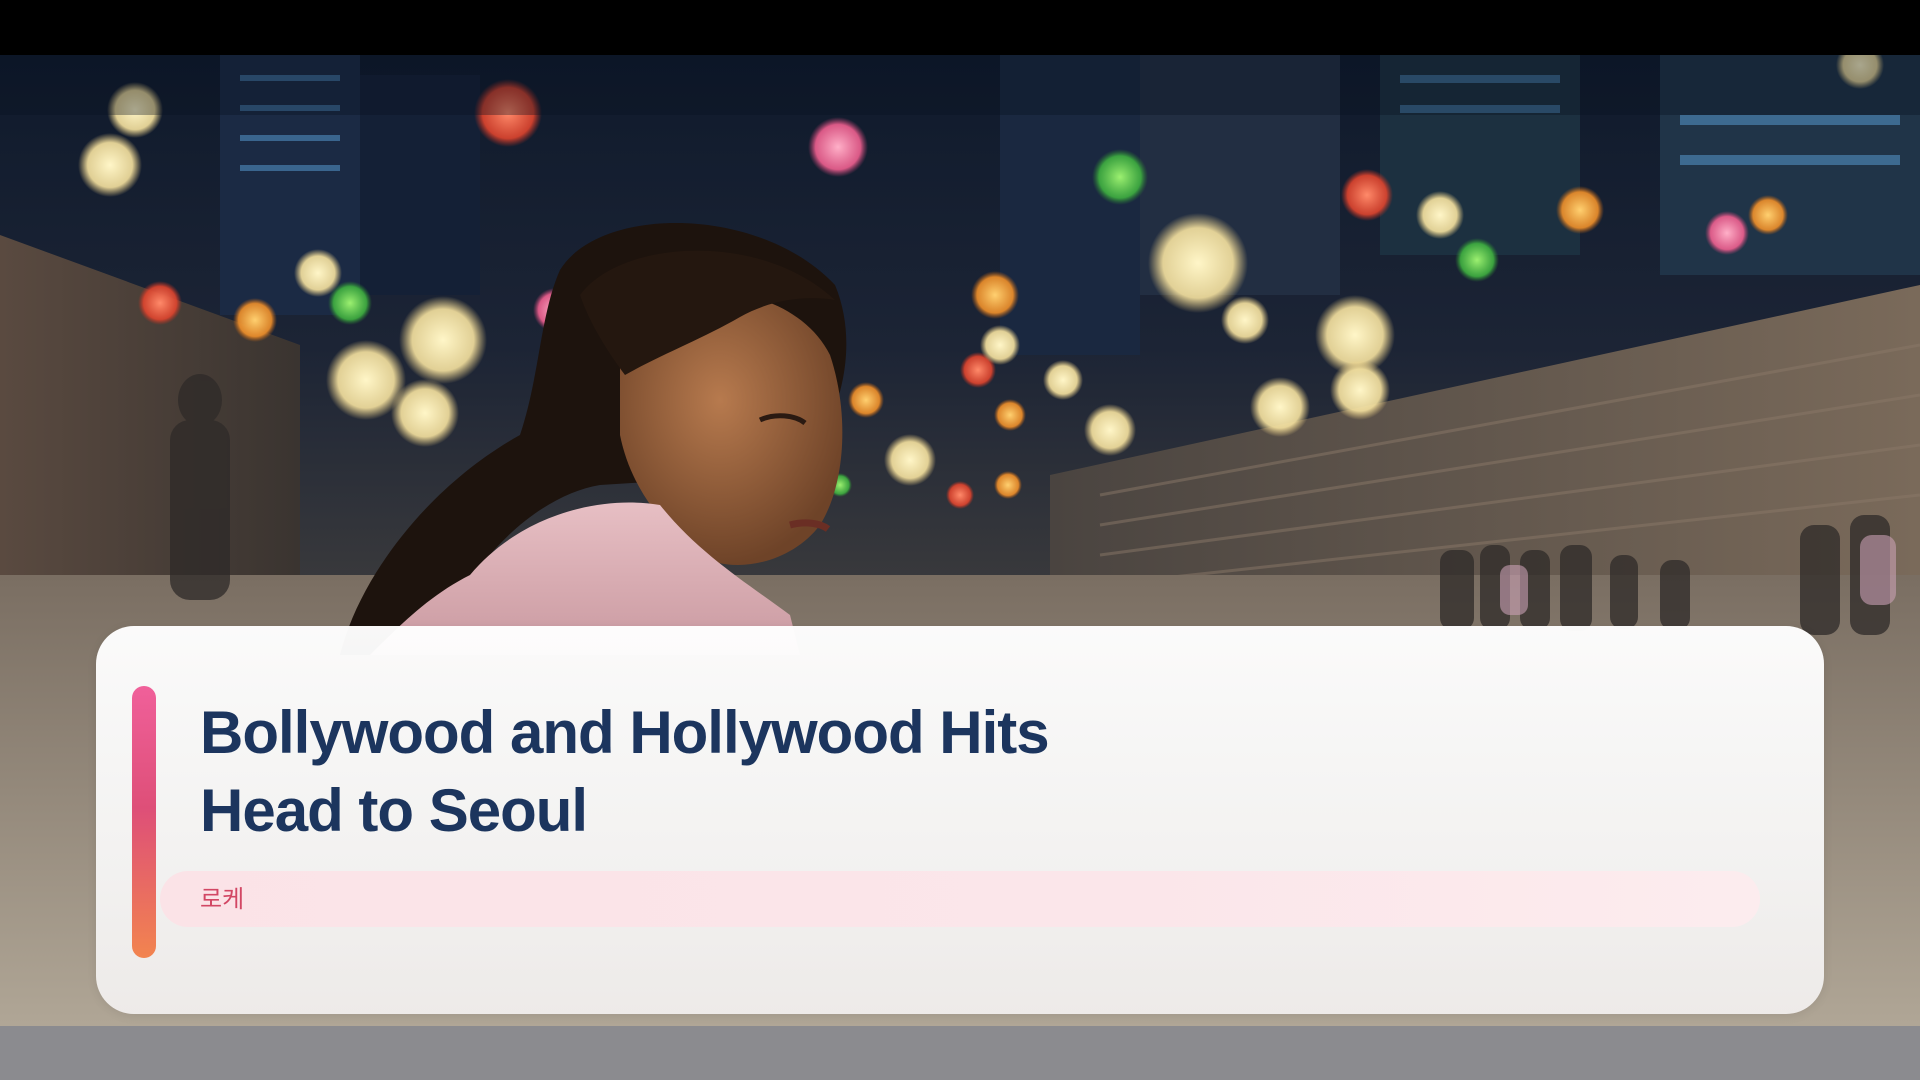 Image resolution: width=1920 pixels, height=1080 pixels. I want to click on letterbox-bottom, so click(960, 1053).